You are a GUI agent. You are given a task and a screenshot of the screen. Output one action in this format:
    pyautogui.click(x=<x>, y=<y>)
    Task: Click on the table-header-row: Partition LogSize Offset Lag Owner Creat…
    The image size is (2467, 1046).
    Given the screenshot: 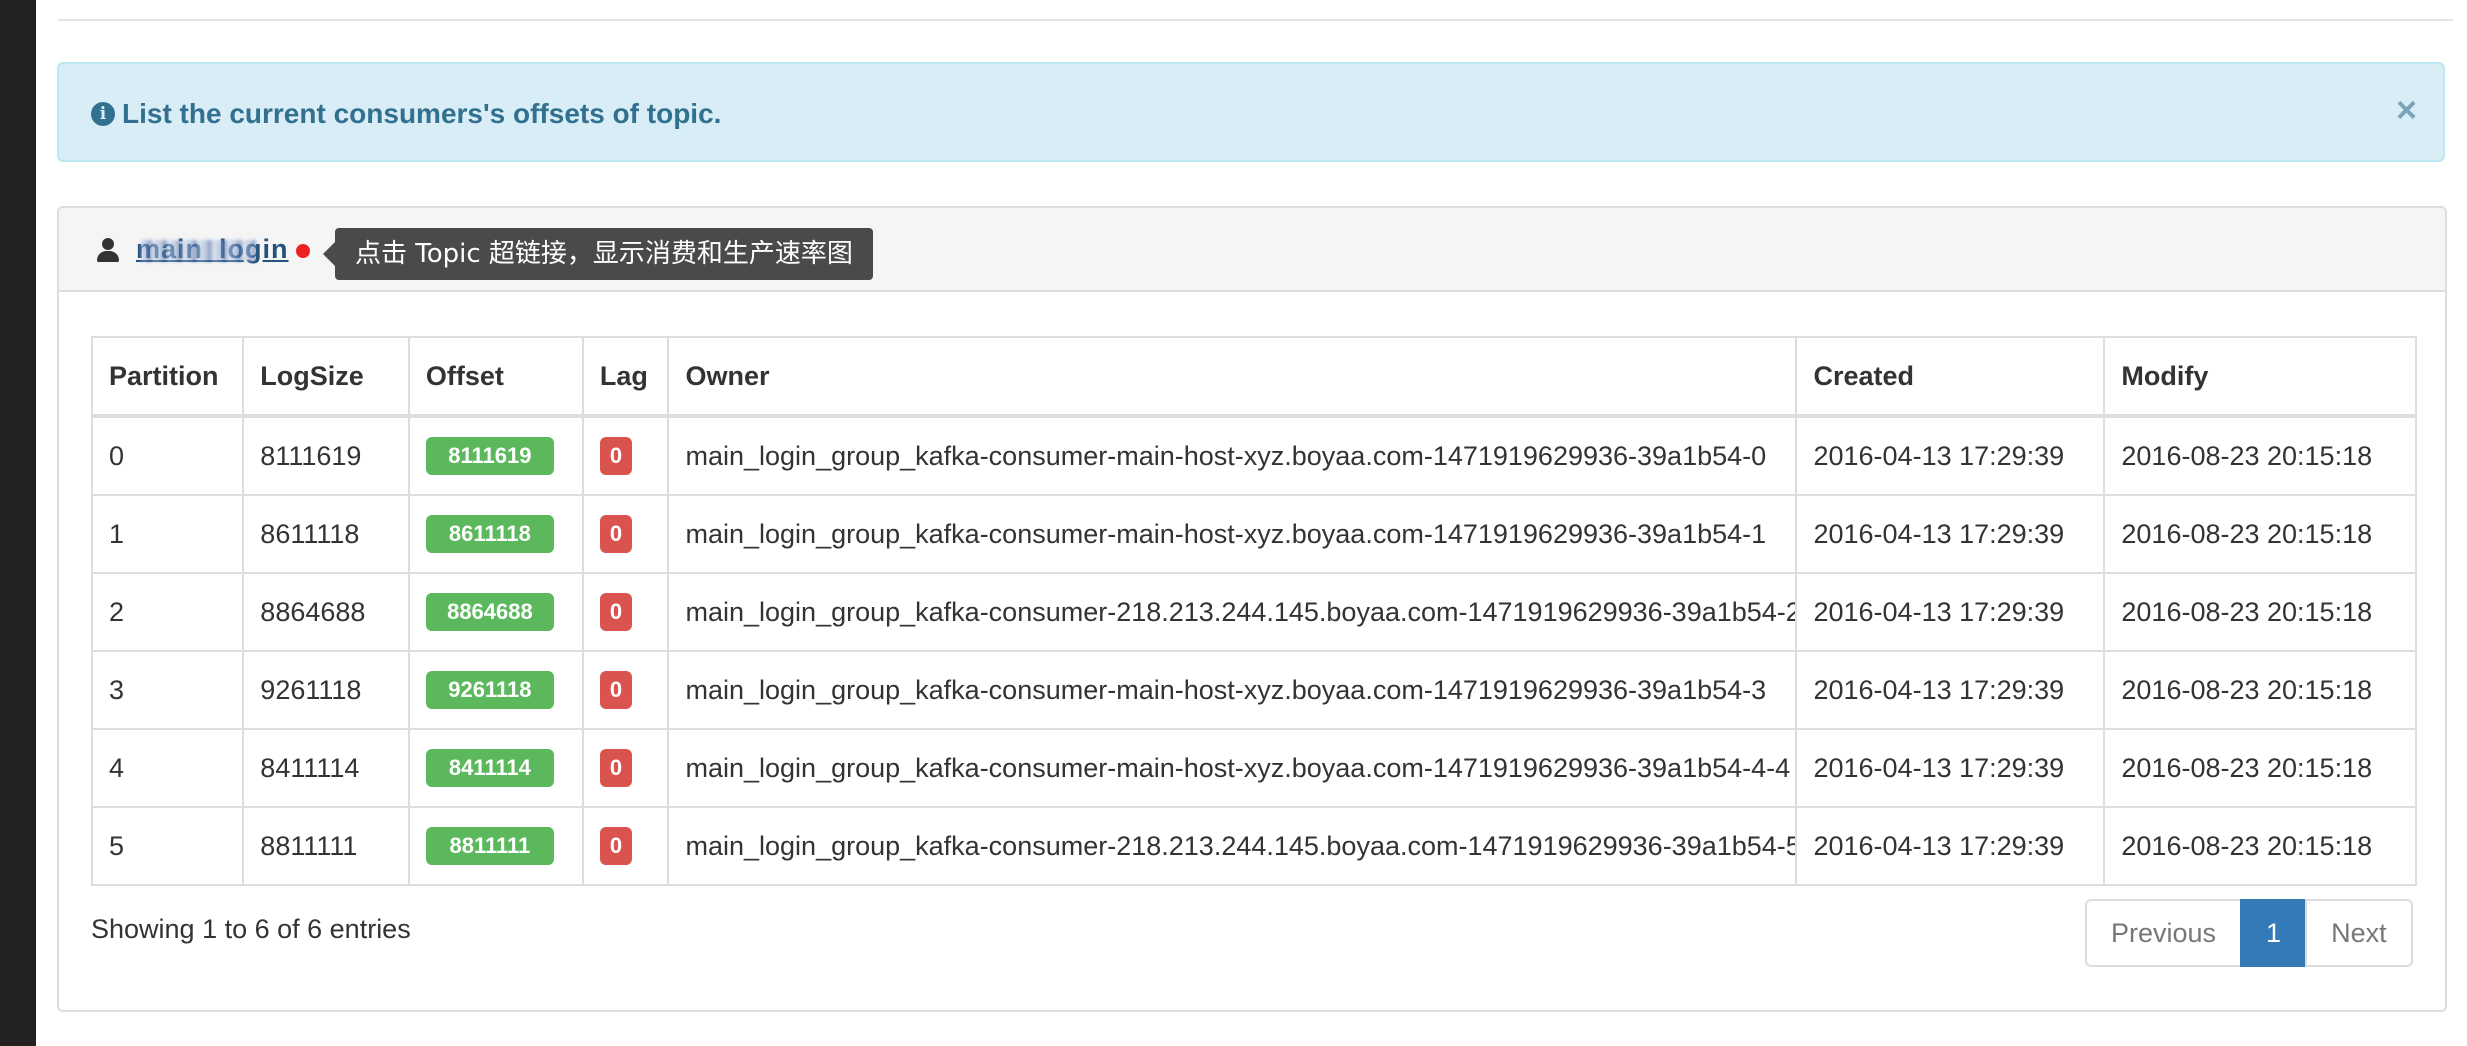 What is the action you would take?
    pyautogui.click(x=1253, y=377)
    